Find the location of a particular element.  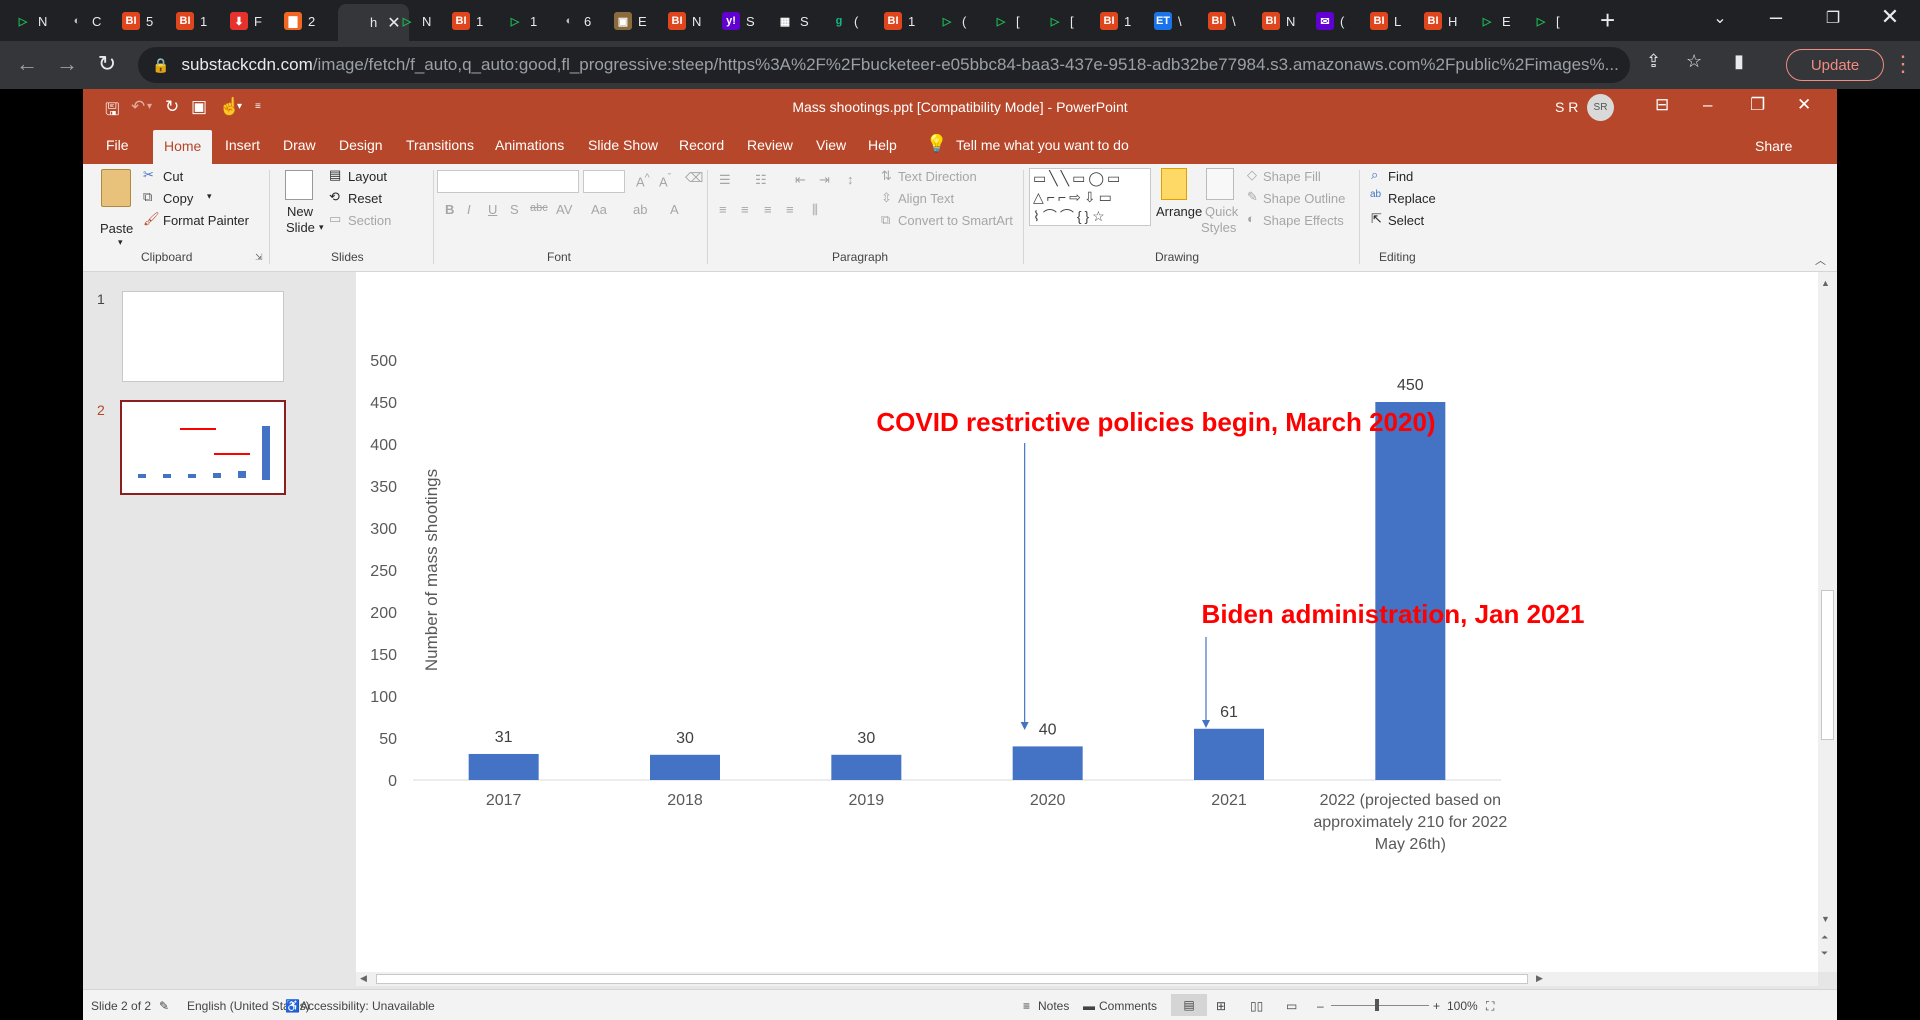

arrange-button: Arrange is located at coordinates (1179, 211).